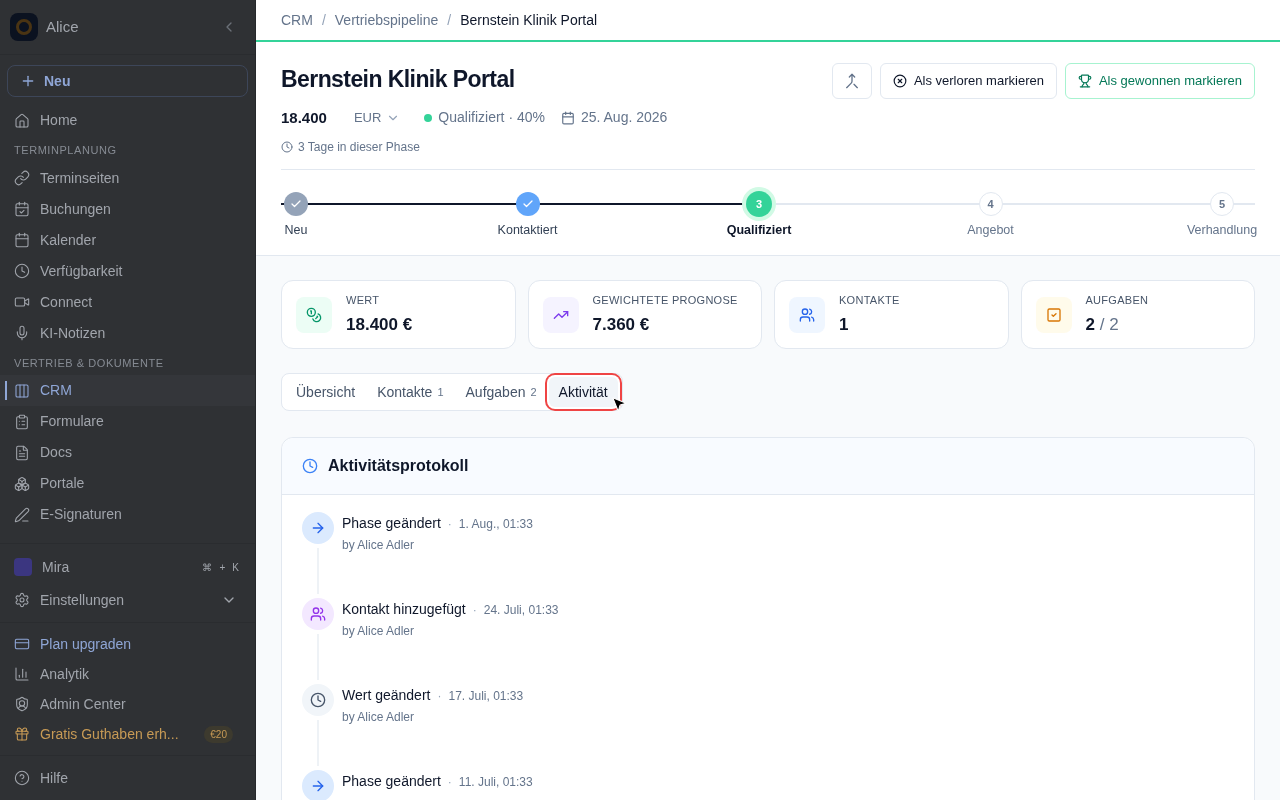 Image resolution: width=1280 pixels, height=800 pixels. Describe the element at coordinates (127, 452) in the screenshot. I see `sidebar-item: Docs` at that location.